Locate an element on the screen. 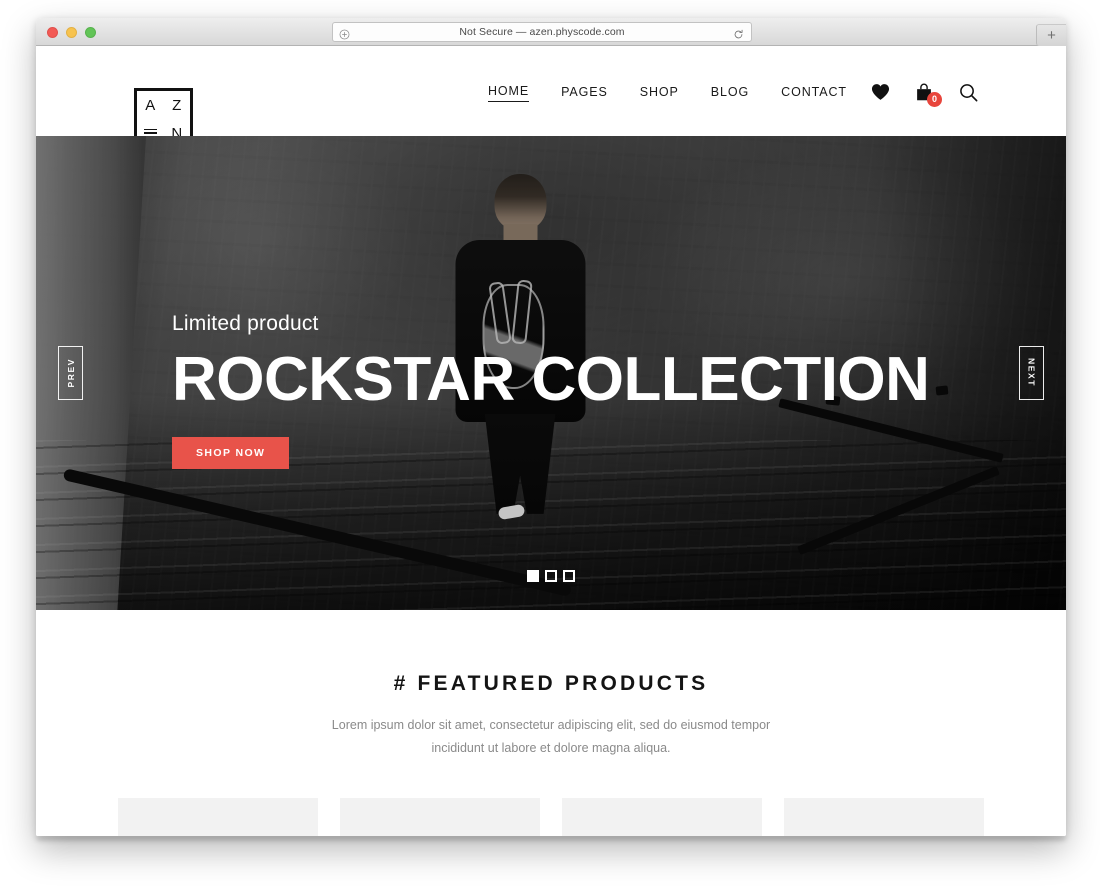 The height and width of the screenshot is (894, 1100). new-tab-label: + is located at coordinates (1051, 35).